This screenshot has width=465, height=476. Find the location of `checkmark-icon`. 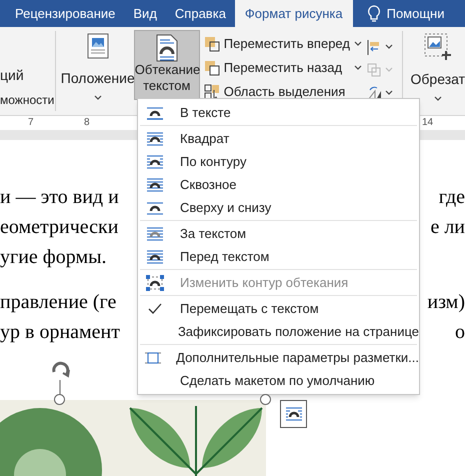

checkmark-icon is located at coordinates (155, 308).